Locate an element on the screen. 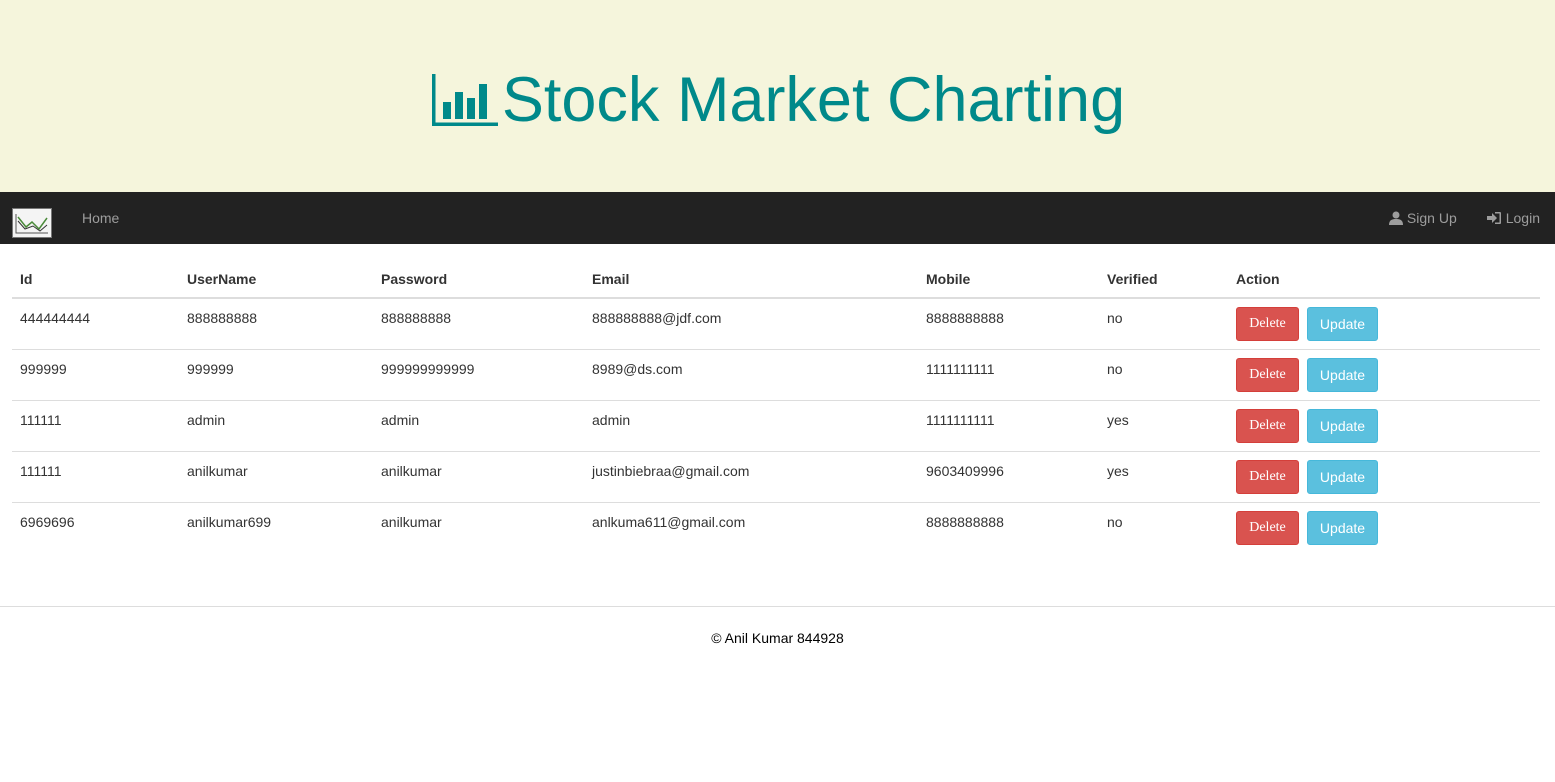  bar-chart-icon is located at coordinates (465, 100).